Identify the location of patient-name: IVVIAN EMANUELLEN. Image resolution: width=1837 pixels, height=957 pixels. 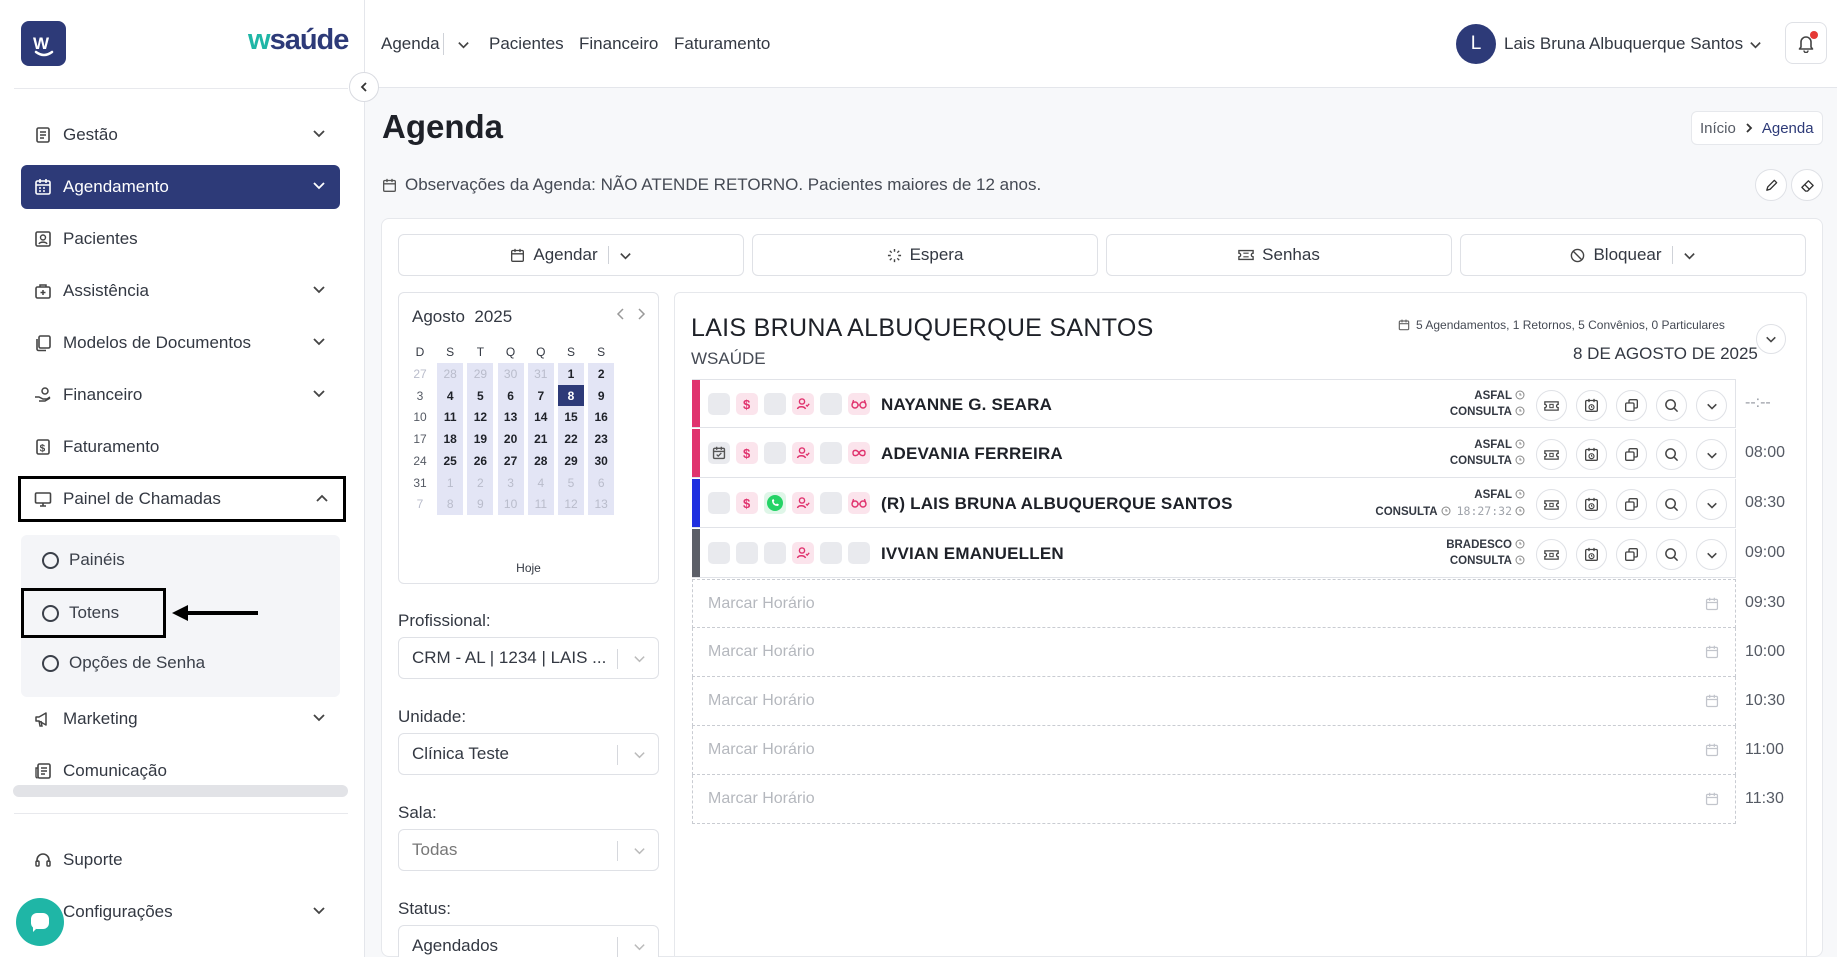
(972, 554).